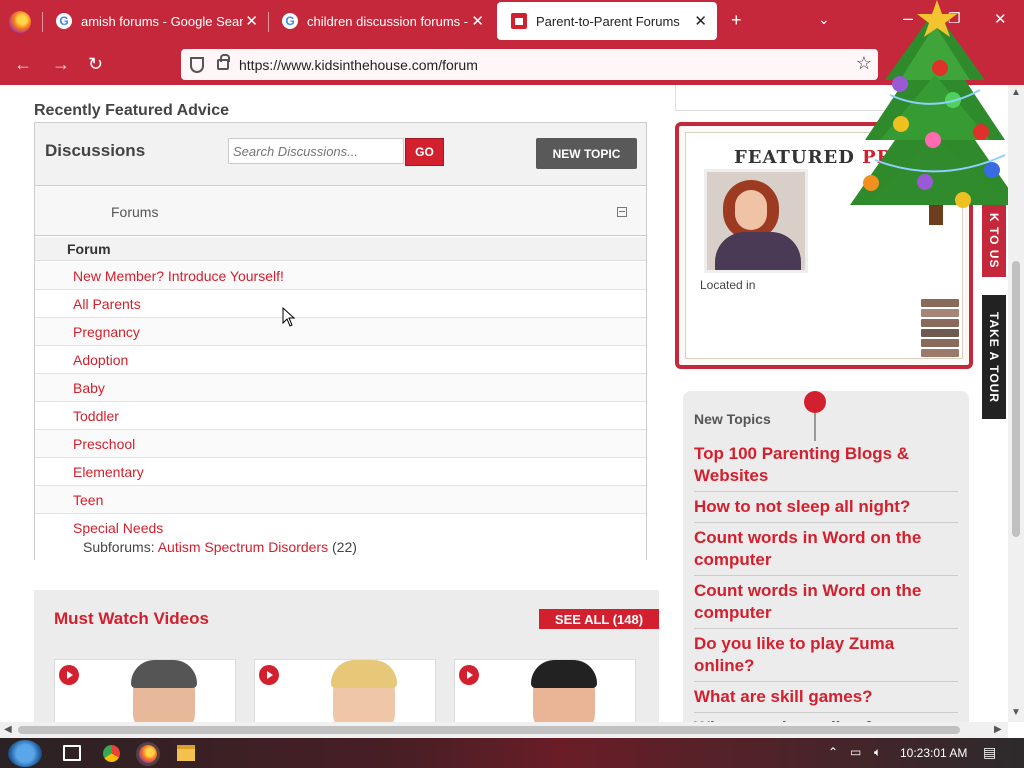  What do you see at coordinates (826, 717) in the screenshot?
I see `topic-link: Where to play online free` at bounding box center [826, 717].